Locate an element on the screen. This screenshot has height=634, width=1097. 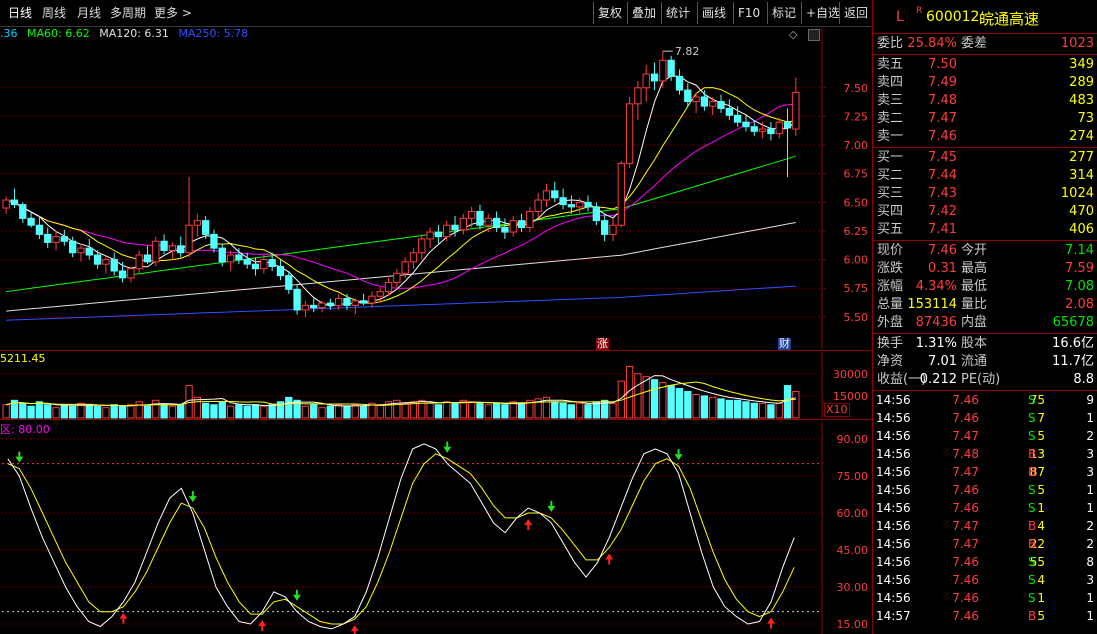
volume-panel: 5211.45 30000 15000 X10 is located at coordinates (435, 386).